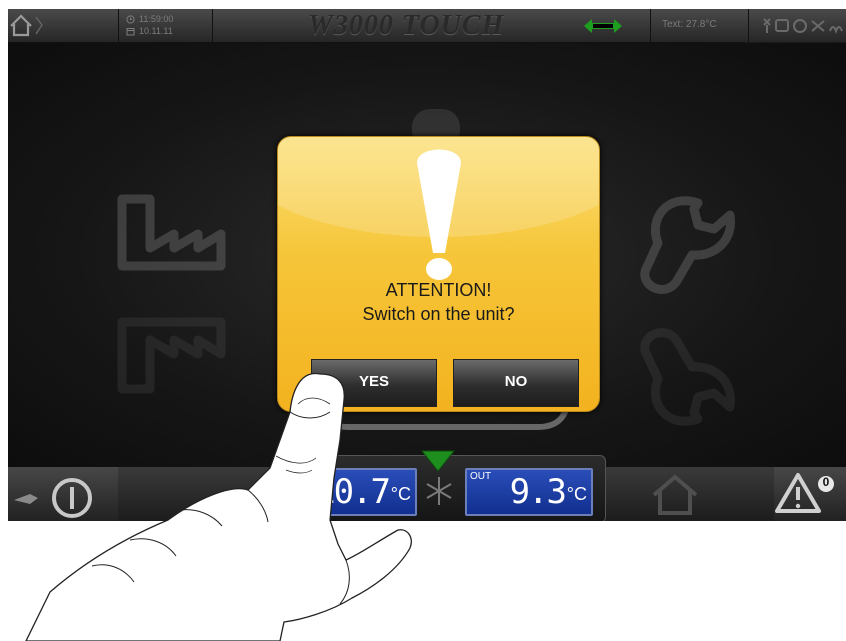 The width and height of the screenshot is (846, 641). I want to click on yes-button: YES, so click(374, 383).